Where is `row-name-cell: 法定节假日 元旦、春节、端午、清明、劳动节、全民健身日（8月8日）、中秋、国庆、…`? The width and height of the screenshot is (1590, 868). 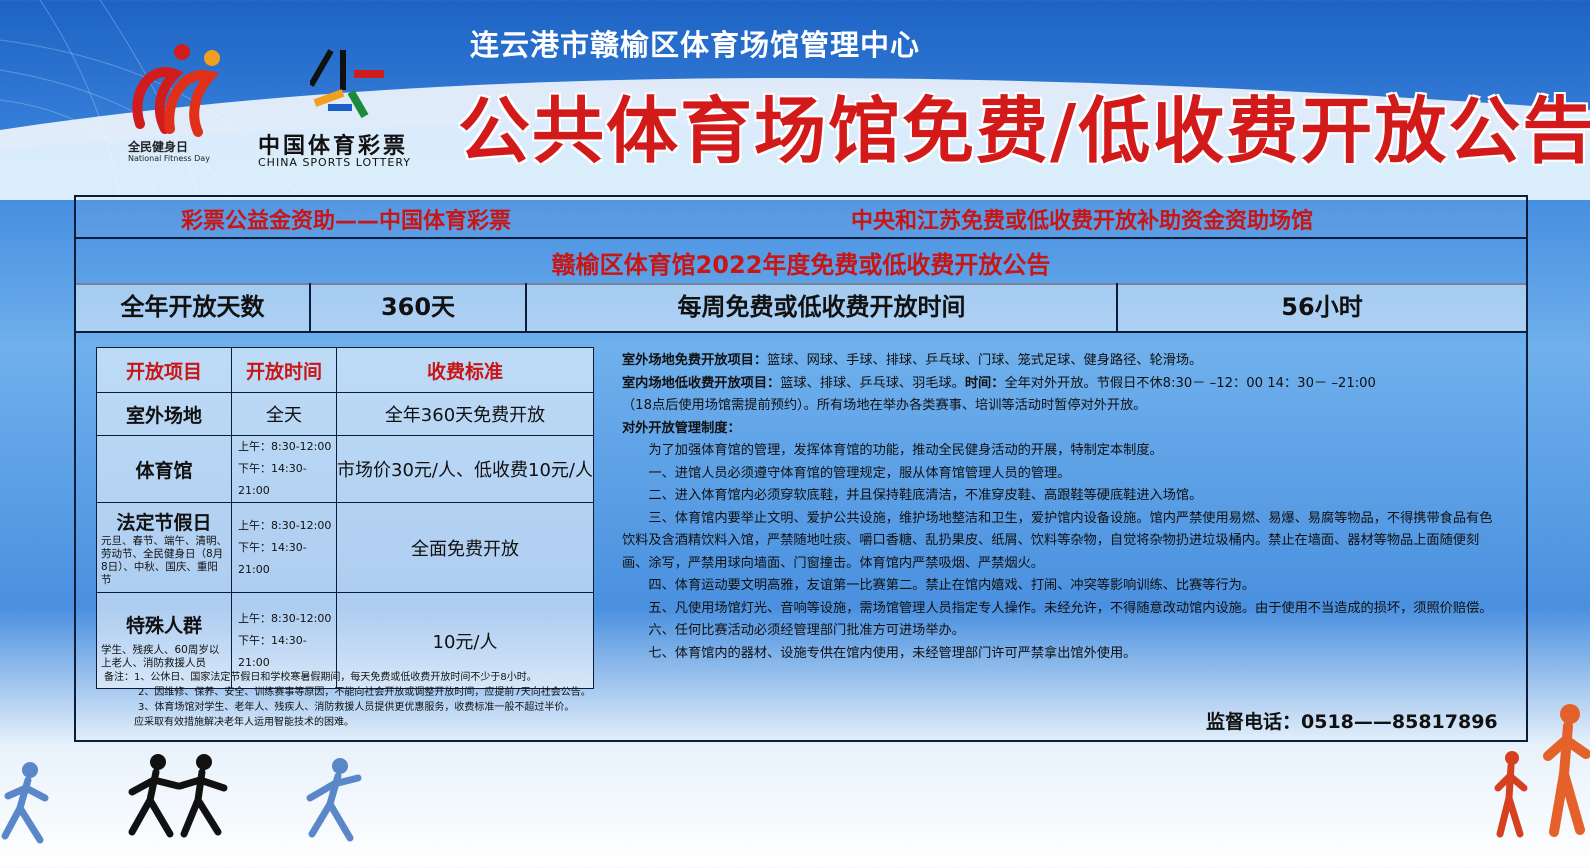
row-name-cell: 法定节假日 元旦、春节、端午、清明、劳动节、全民健身日（8月8日）、中秋、国庆、… is located at coordinates (164, 547).